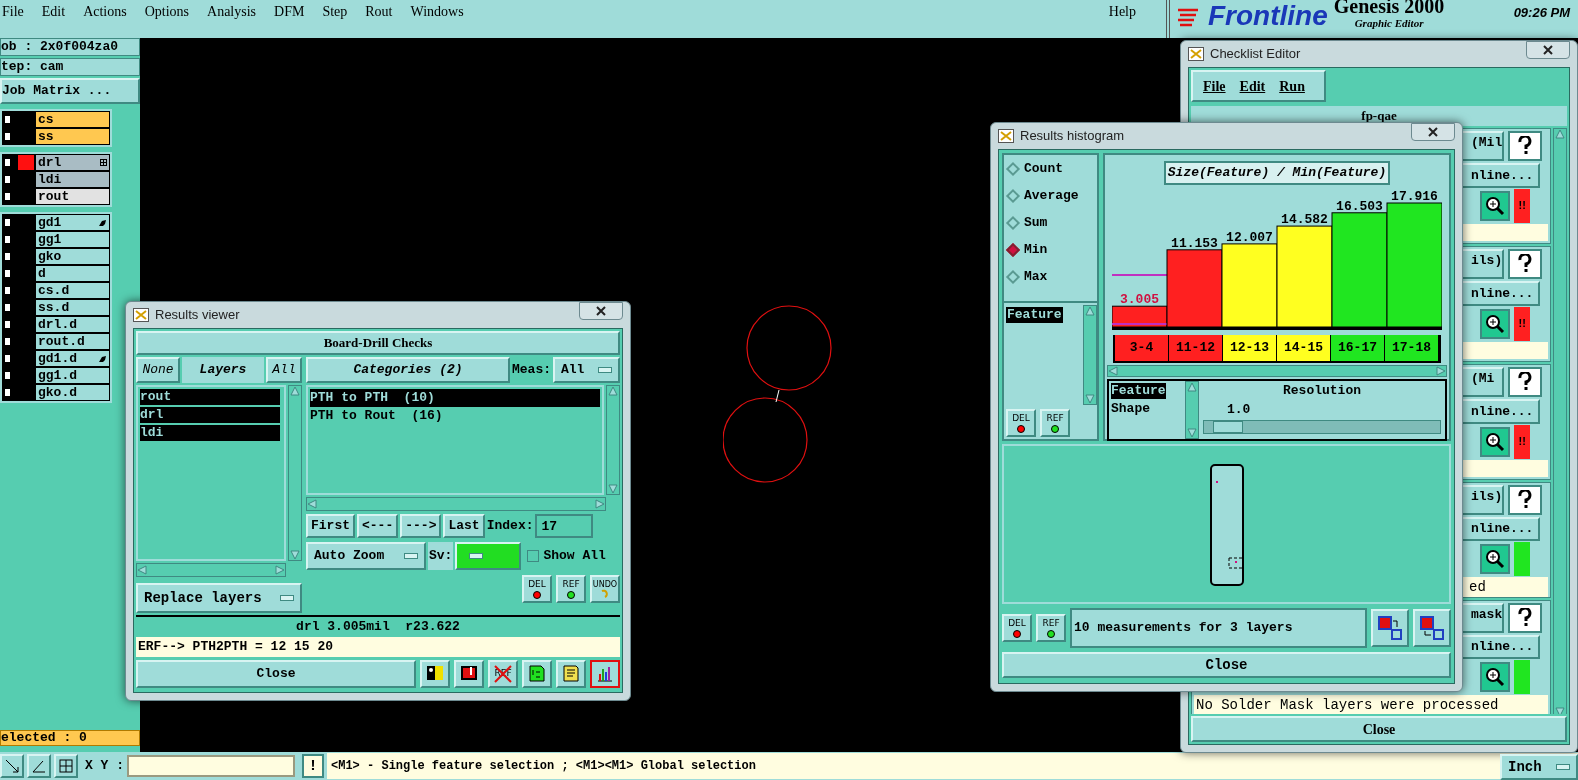 The width and height of the screenshot is (1578, 780). What do you see at coordinates (72, 162) in the screenshot?
I see `layer-name: drl` at bounding box center [72, 162].